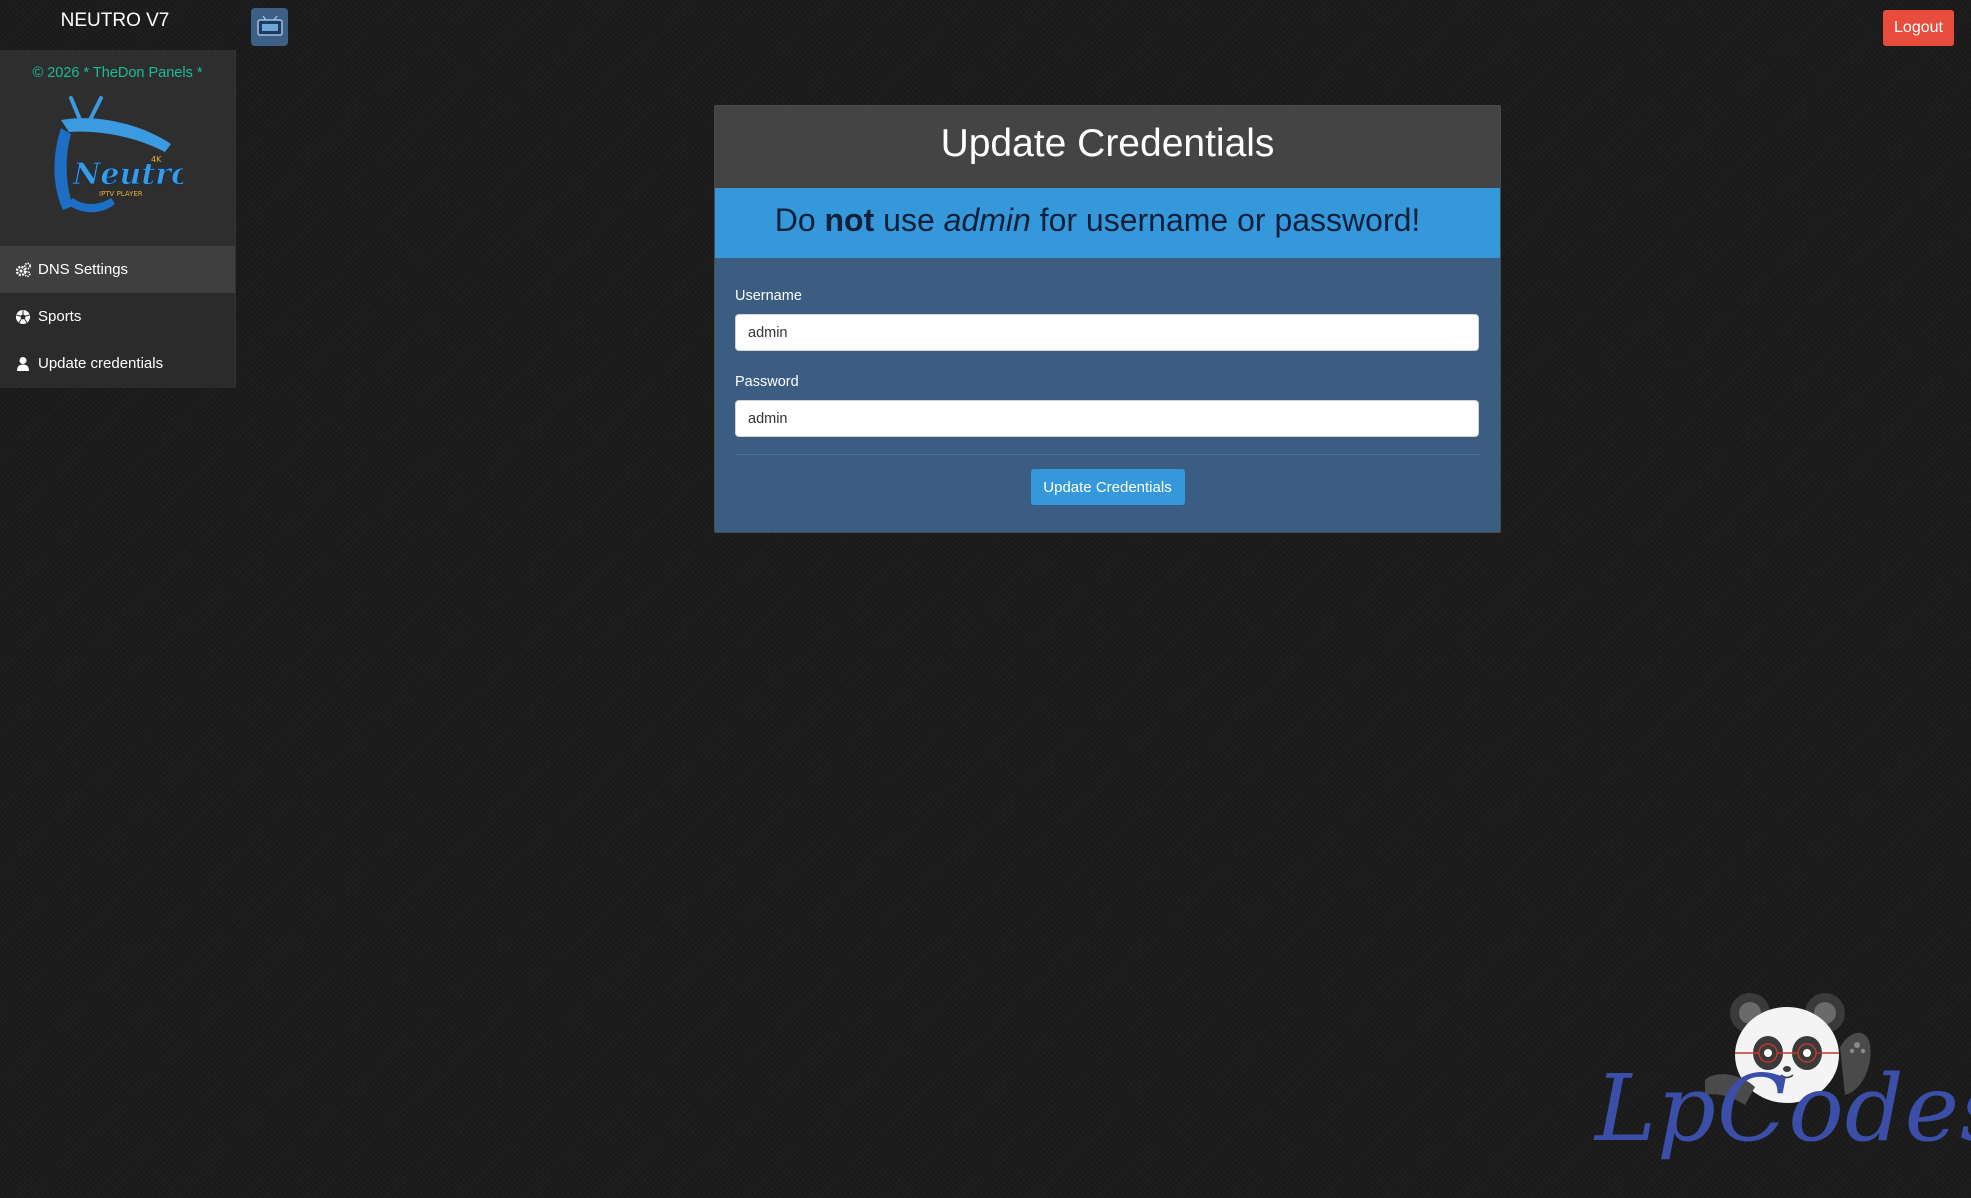 The width and height of the screenshot is (1971, 1198). What do you see at coordinates (23, 317) in the screenshot?
I see `soccer-ball-icon` at bounding box center [23, 317].